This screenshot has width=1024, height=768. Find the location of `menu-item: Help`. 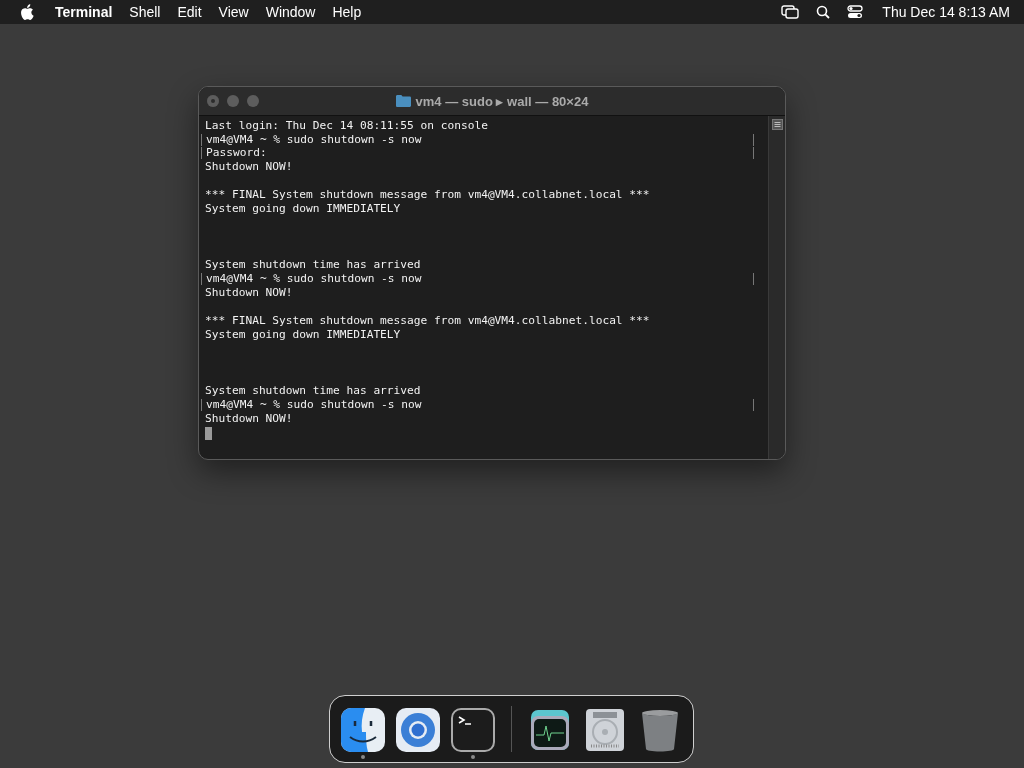

menu-item: Help is located at coordinates (347, 12).